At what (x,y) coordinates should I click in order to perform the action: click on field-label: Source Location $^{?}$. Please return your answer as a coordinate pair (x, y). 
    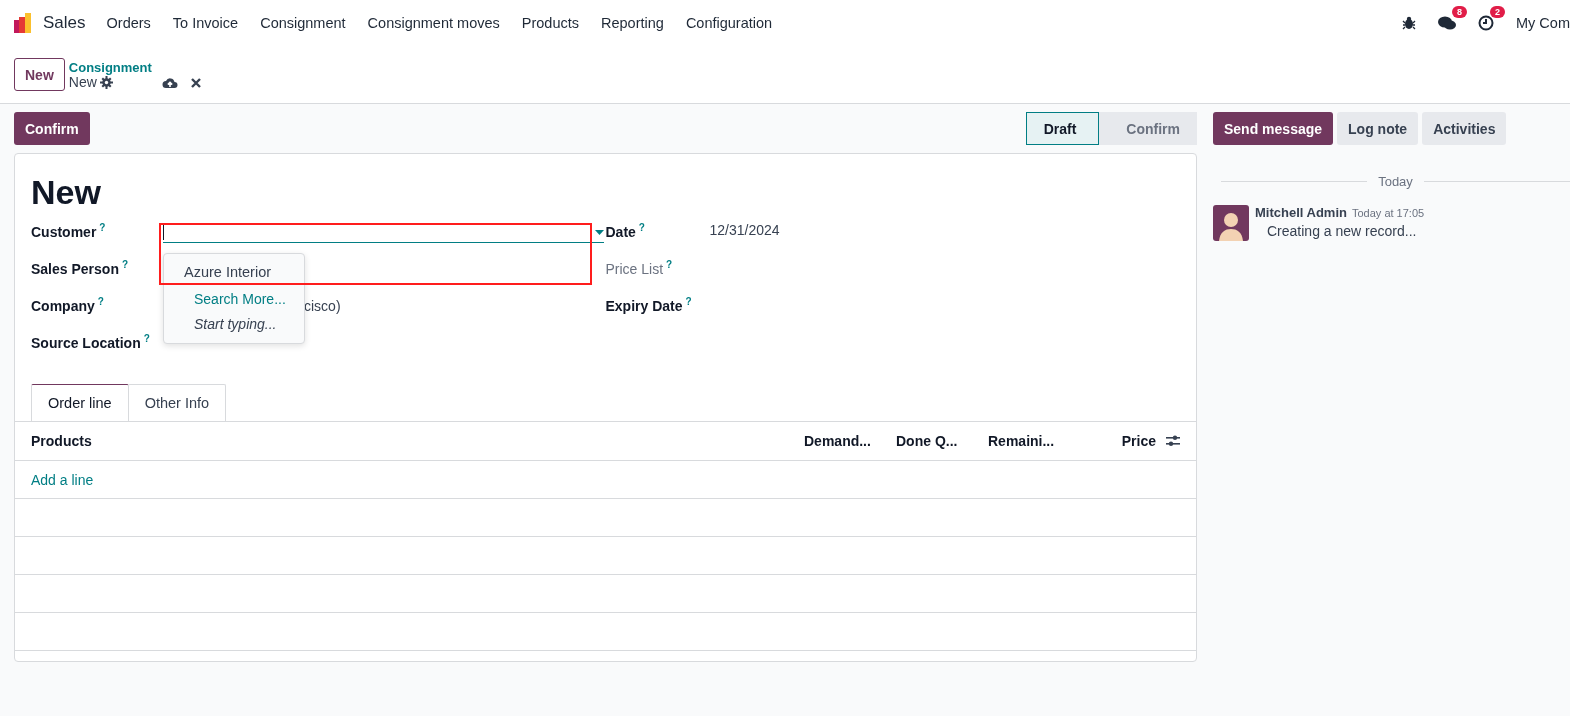
    Looking at the image, I should click on (91, 342).